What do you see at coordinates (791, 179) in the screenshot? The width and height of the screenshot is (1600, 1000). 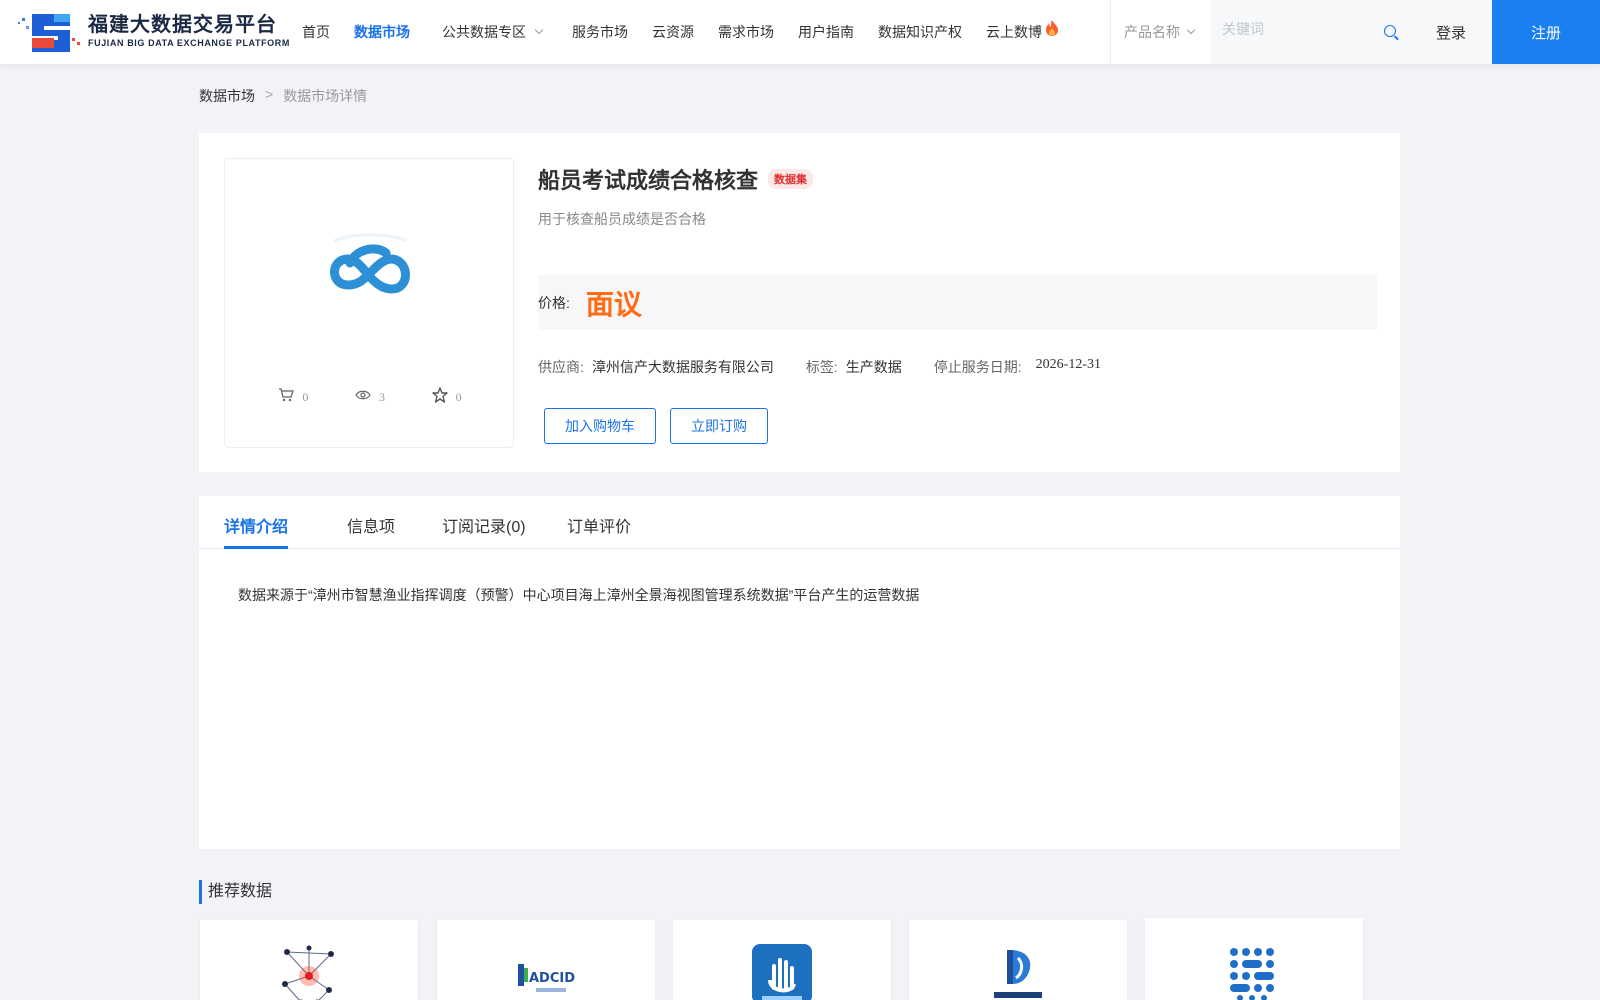 I see `product-type-badge: 数据集` at bounding box center [791, 179].